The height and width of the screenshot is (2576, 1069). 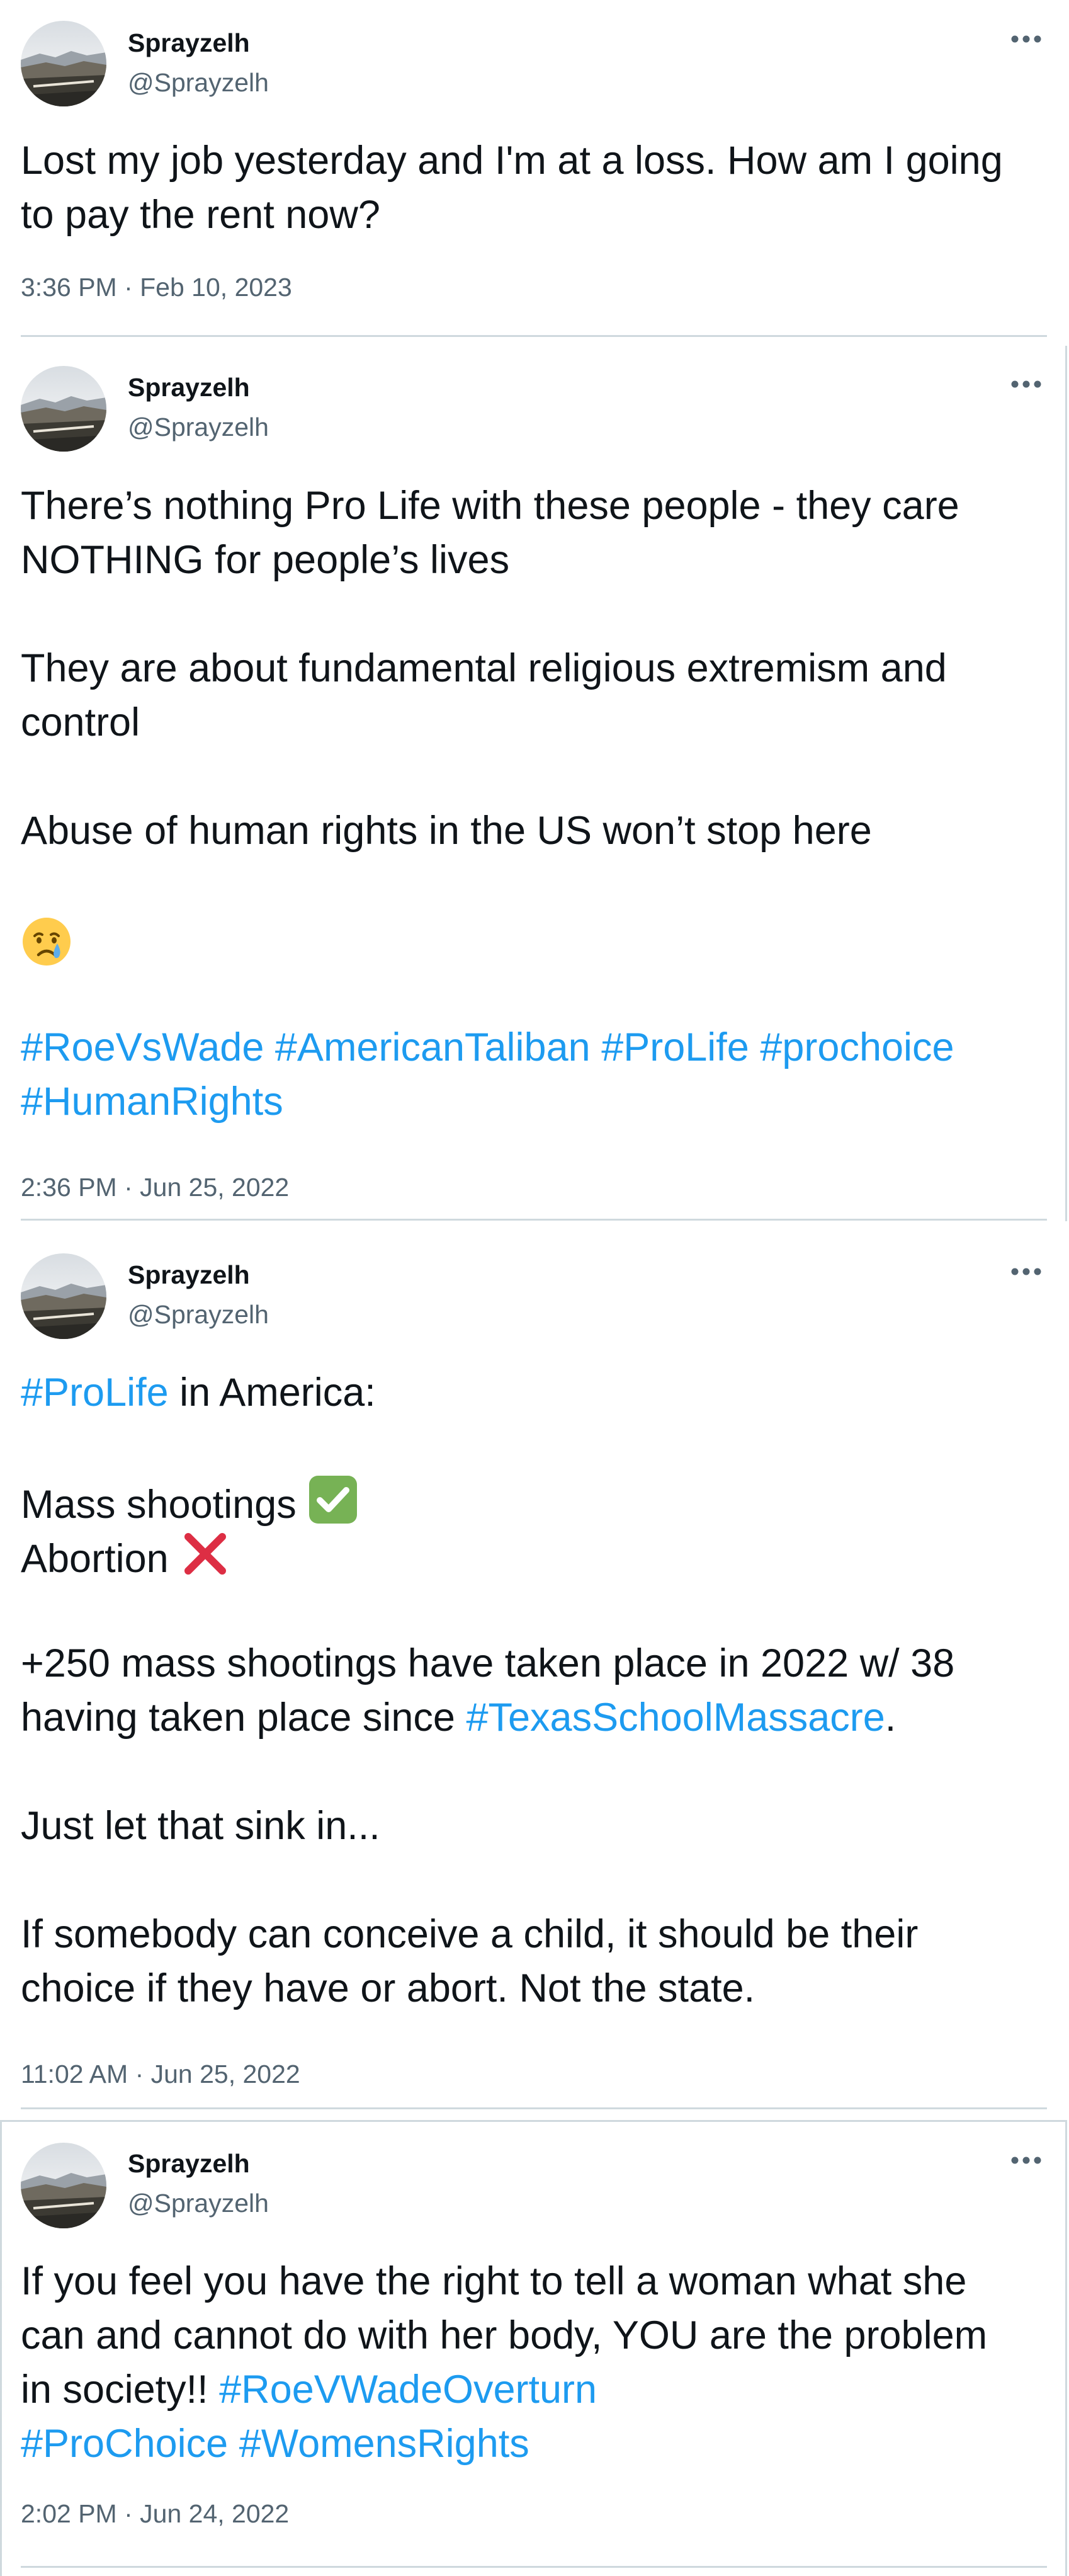 What do you see at coordinates (74, 2074) in the screenshot?
I see `time: 11:02 AM` at bounding box center [74, 2074].